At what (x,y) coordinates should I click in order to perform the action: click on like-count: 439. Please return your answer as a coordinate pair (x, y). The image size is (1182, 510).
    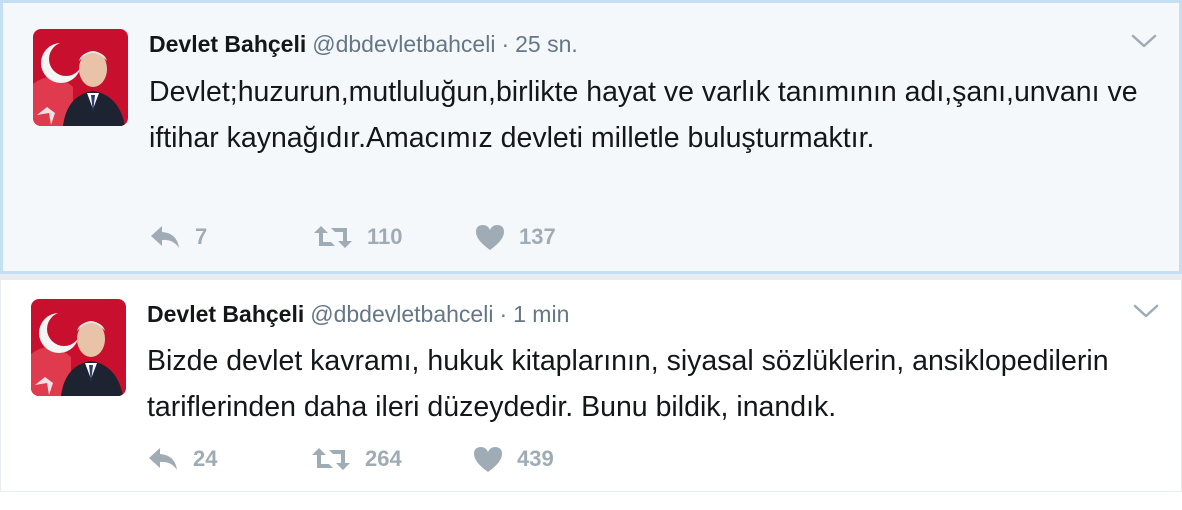
    Looking at the image, I should click on (535, 458).